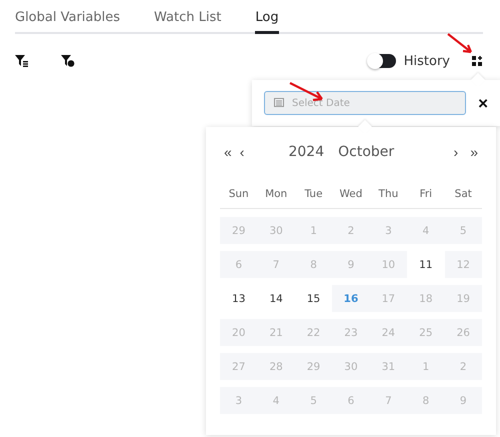 This screenshot has width=500, height=437. I want to click on next-month-button: ›, so click(456, 152).